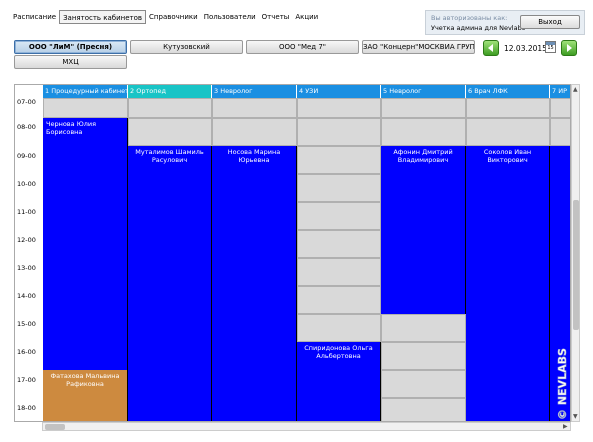 This screenshot has width=593, height=442. I want to click on scroll-up-icon: ▲, so click(575, 89).